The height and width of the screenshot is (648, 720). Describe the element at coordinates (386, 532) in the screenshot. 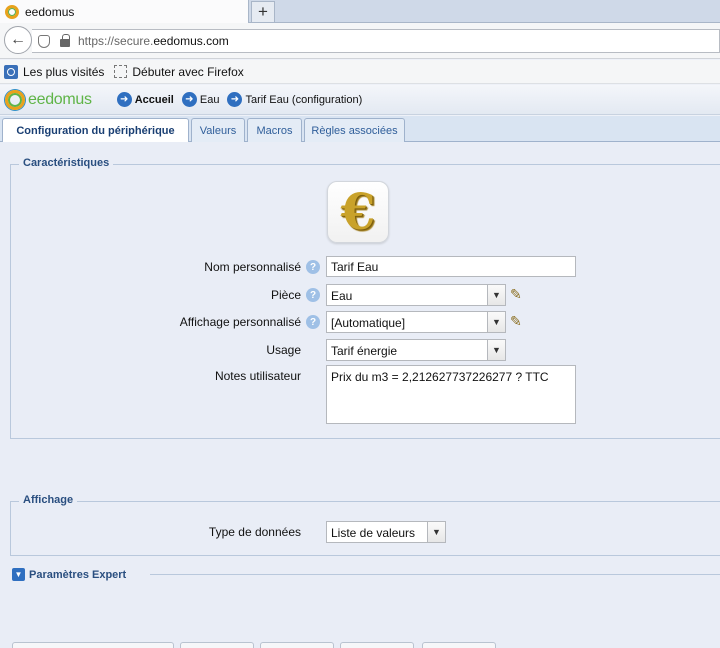

I see `data-type-select: Liste de valeurs ▼` at that location.